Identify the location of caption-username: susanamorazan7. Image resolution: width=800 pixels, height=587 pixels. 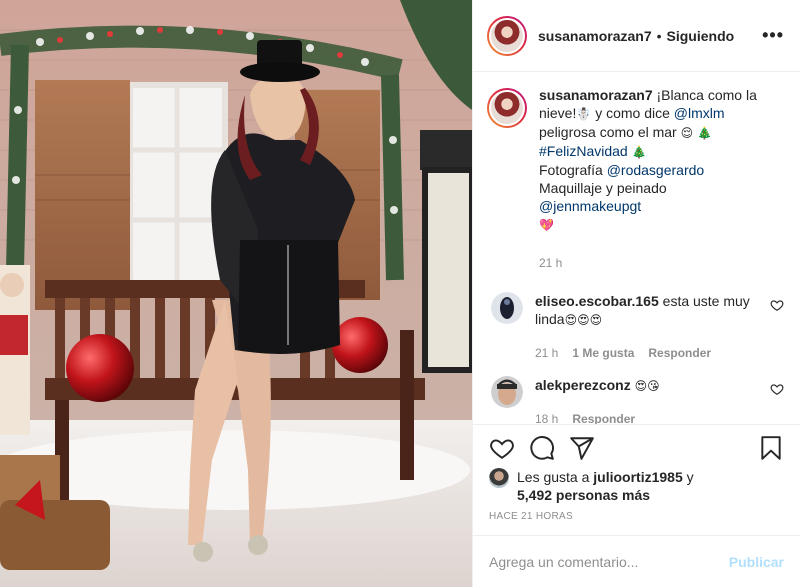
(596, 95).